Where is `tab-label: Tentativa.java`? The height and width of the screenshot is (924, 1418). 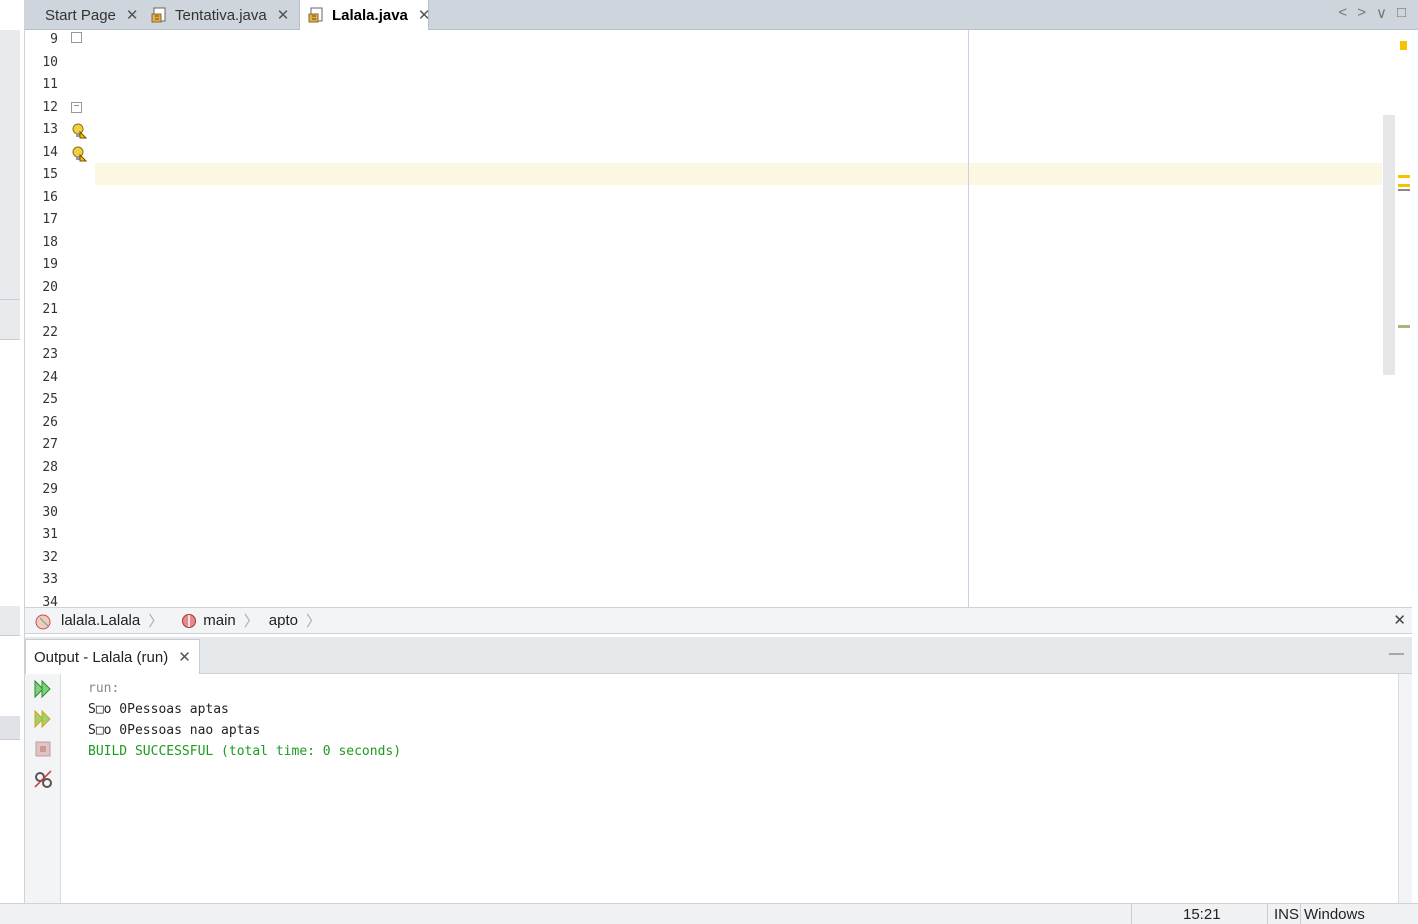
tab-label: Tentativa.java is located at coordinates (221, 15).